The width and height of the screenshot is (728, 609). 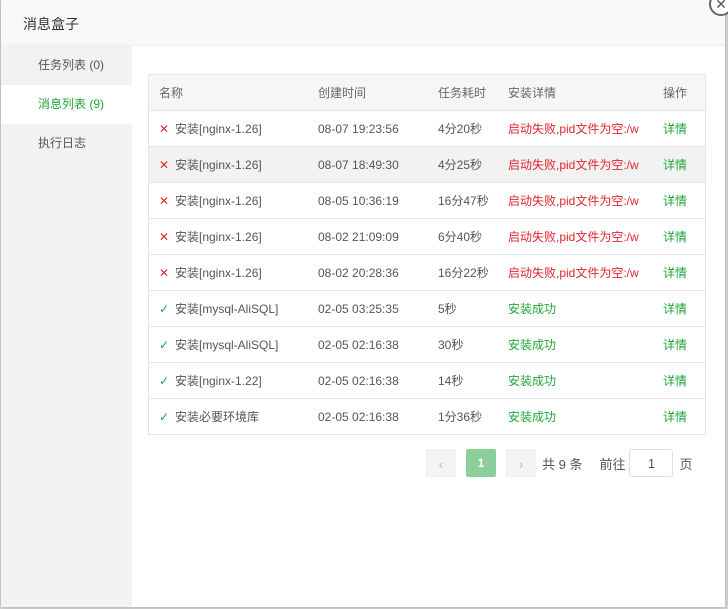 I want to click on table-row: ✓ 安装[mysql-AliSQL] 02-05 03:25:35 5秒 安装成功 详情, so click(x=427, y=309).